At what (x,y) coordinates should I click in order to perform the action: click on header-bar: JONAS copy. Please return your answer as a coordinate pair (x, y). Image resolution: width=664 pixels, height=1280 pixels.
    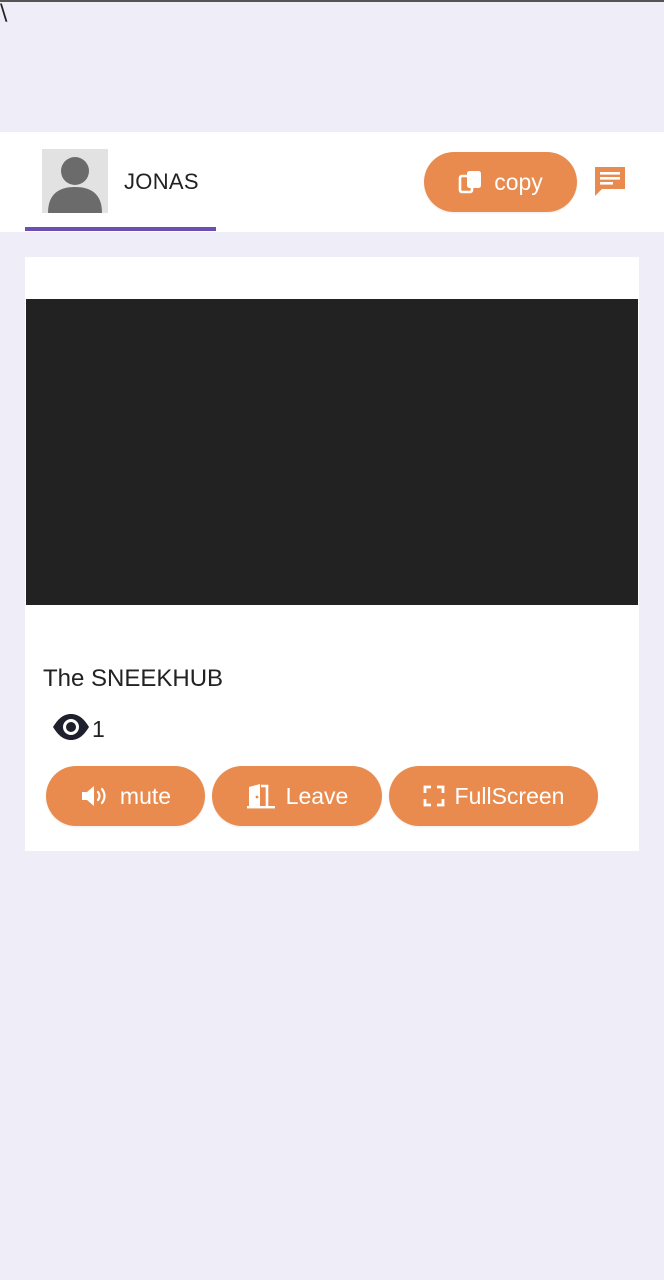
    Looking at the image, I should click on (332, 182).